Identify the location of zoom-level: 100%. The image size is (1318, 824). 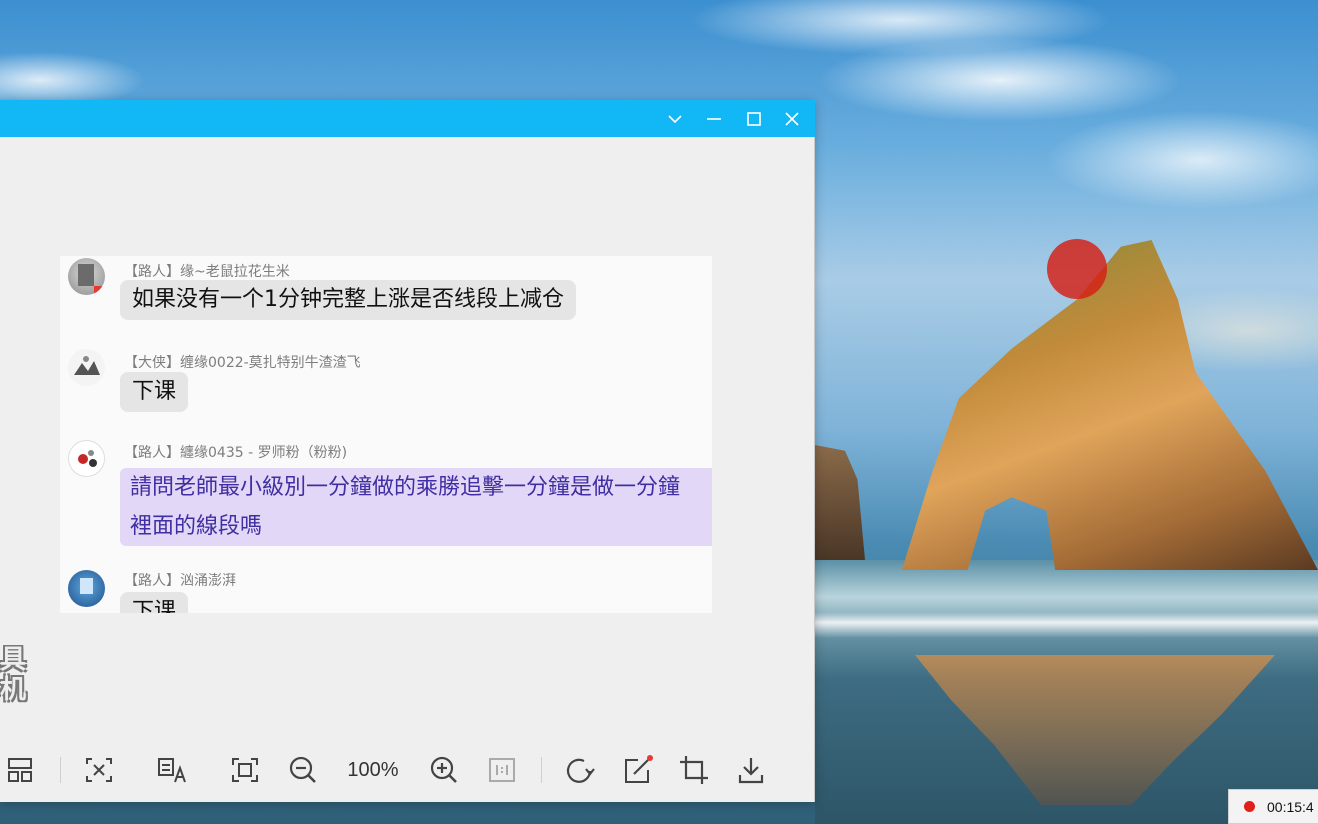
(373, 770).